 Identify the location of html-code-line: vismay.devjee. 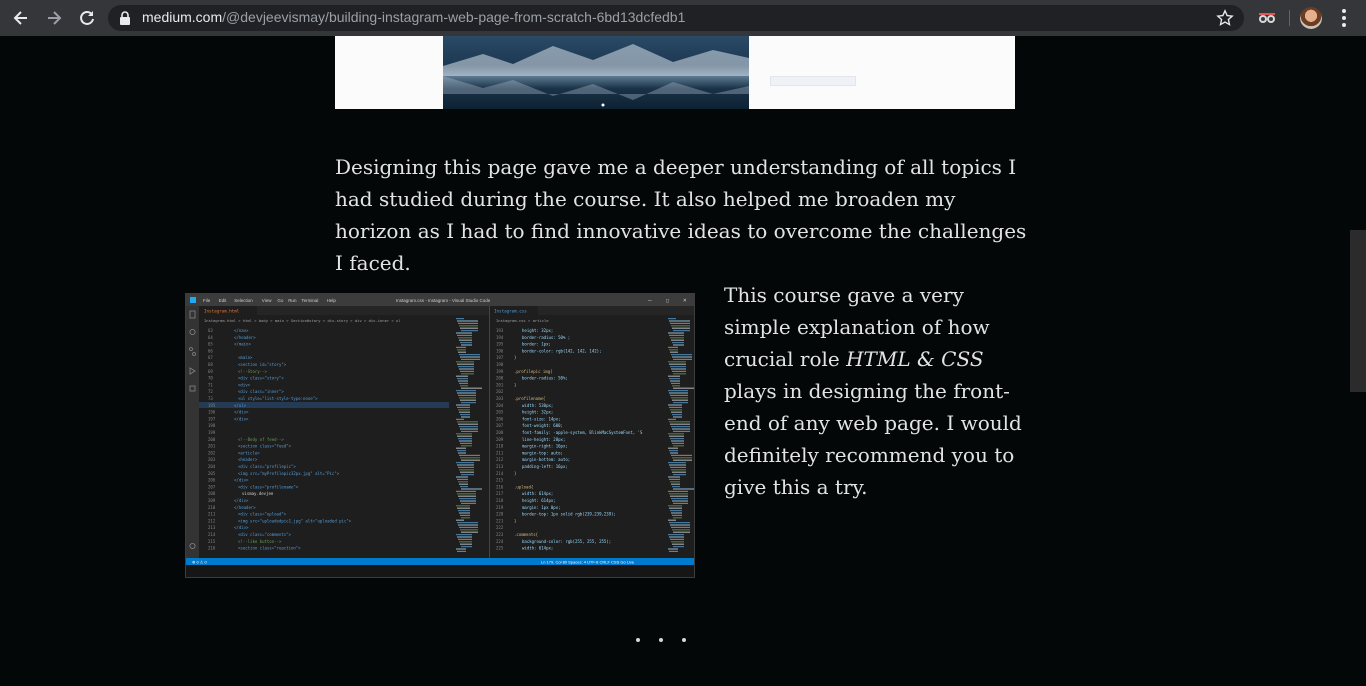
(258, 493).